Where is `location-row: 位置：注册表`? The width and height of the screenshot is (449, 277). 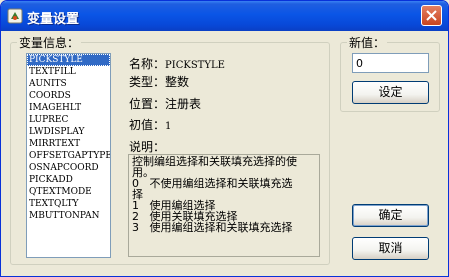
location-row: 位置：注册表 is located at coordinates (165, 103).